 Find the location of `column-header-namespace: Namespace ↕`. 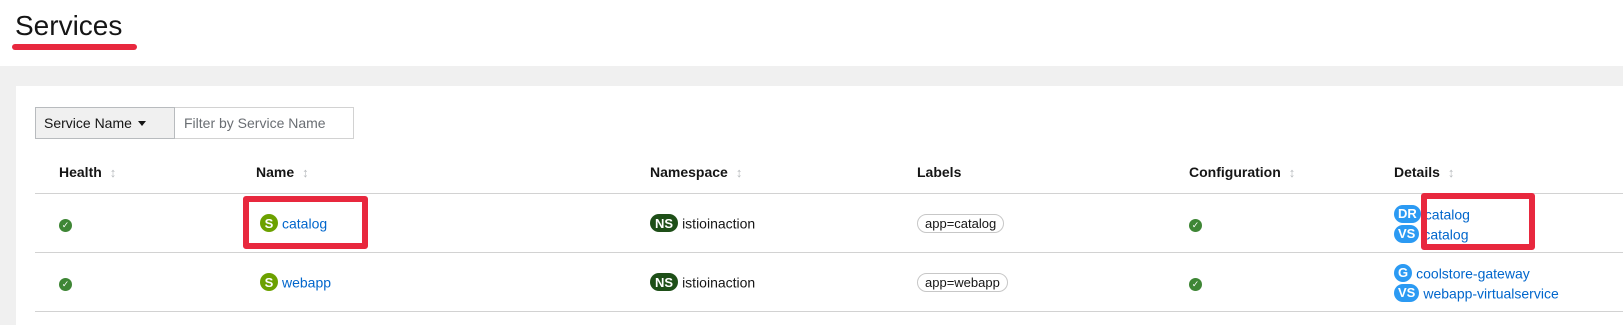

column-header-namespace: Namespace ↕ is located at coordinates (783, 172).